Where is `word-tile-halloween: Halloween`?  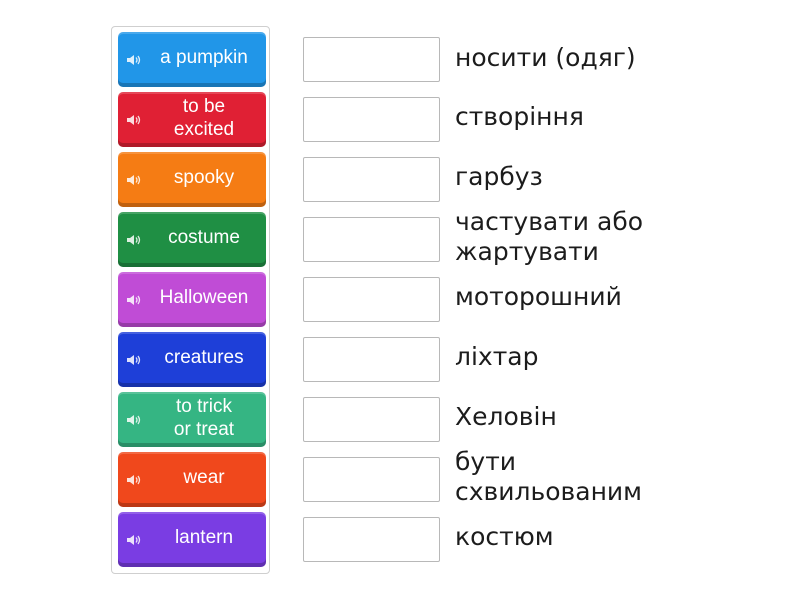
word-tile-halloween: Halloween is located at coordinates (192, 299).